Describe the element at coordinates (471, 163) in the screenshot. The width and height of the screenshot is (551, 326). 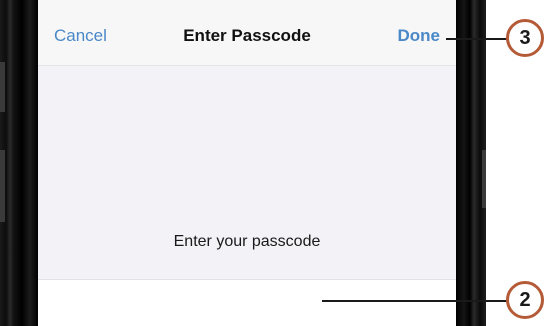
I see `phone-bezel-right` at that location.